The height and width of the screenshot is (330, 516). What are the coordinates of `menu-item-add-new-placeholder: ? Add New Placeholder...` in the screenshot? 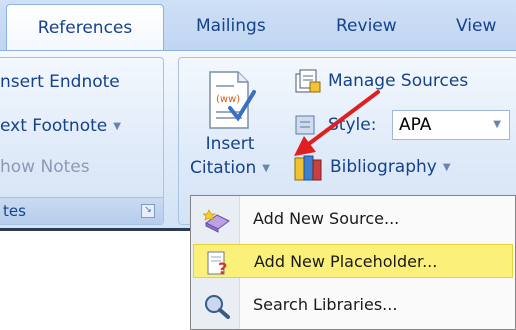 It's located at (353, 261).